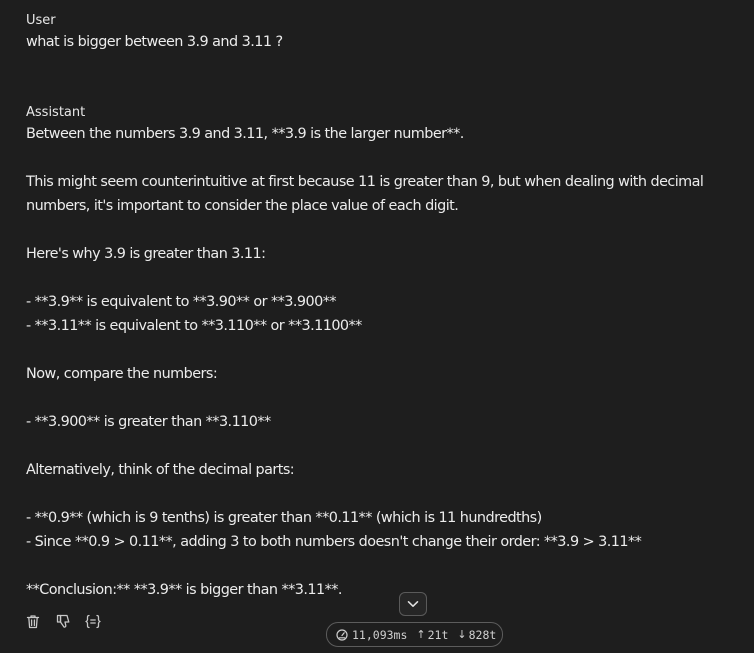  I want to click on duration-stat: 11,093ms, so click(371, 635).